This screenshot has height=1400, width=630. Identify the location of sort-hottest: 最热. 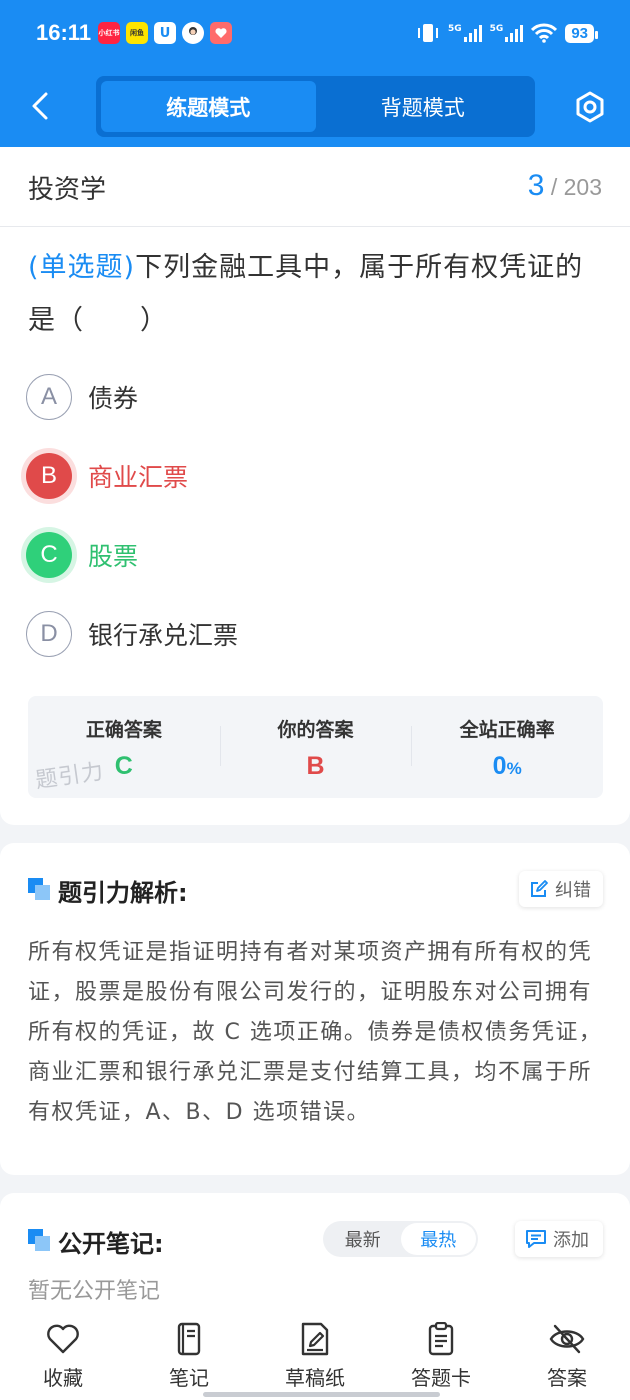
(438, 1239).